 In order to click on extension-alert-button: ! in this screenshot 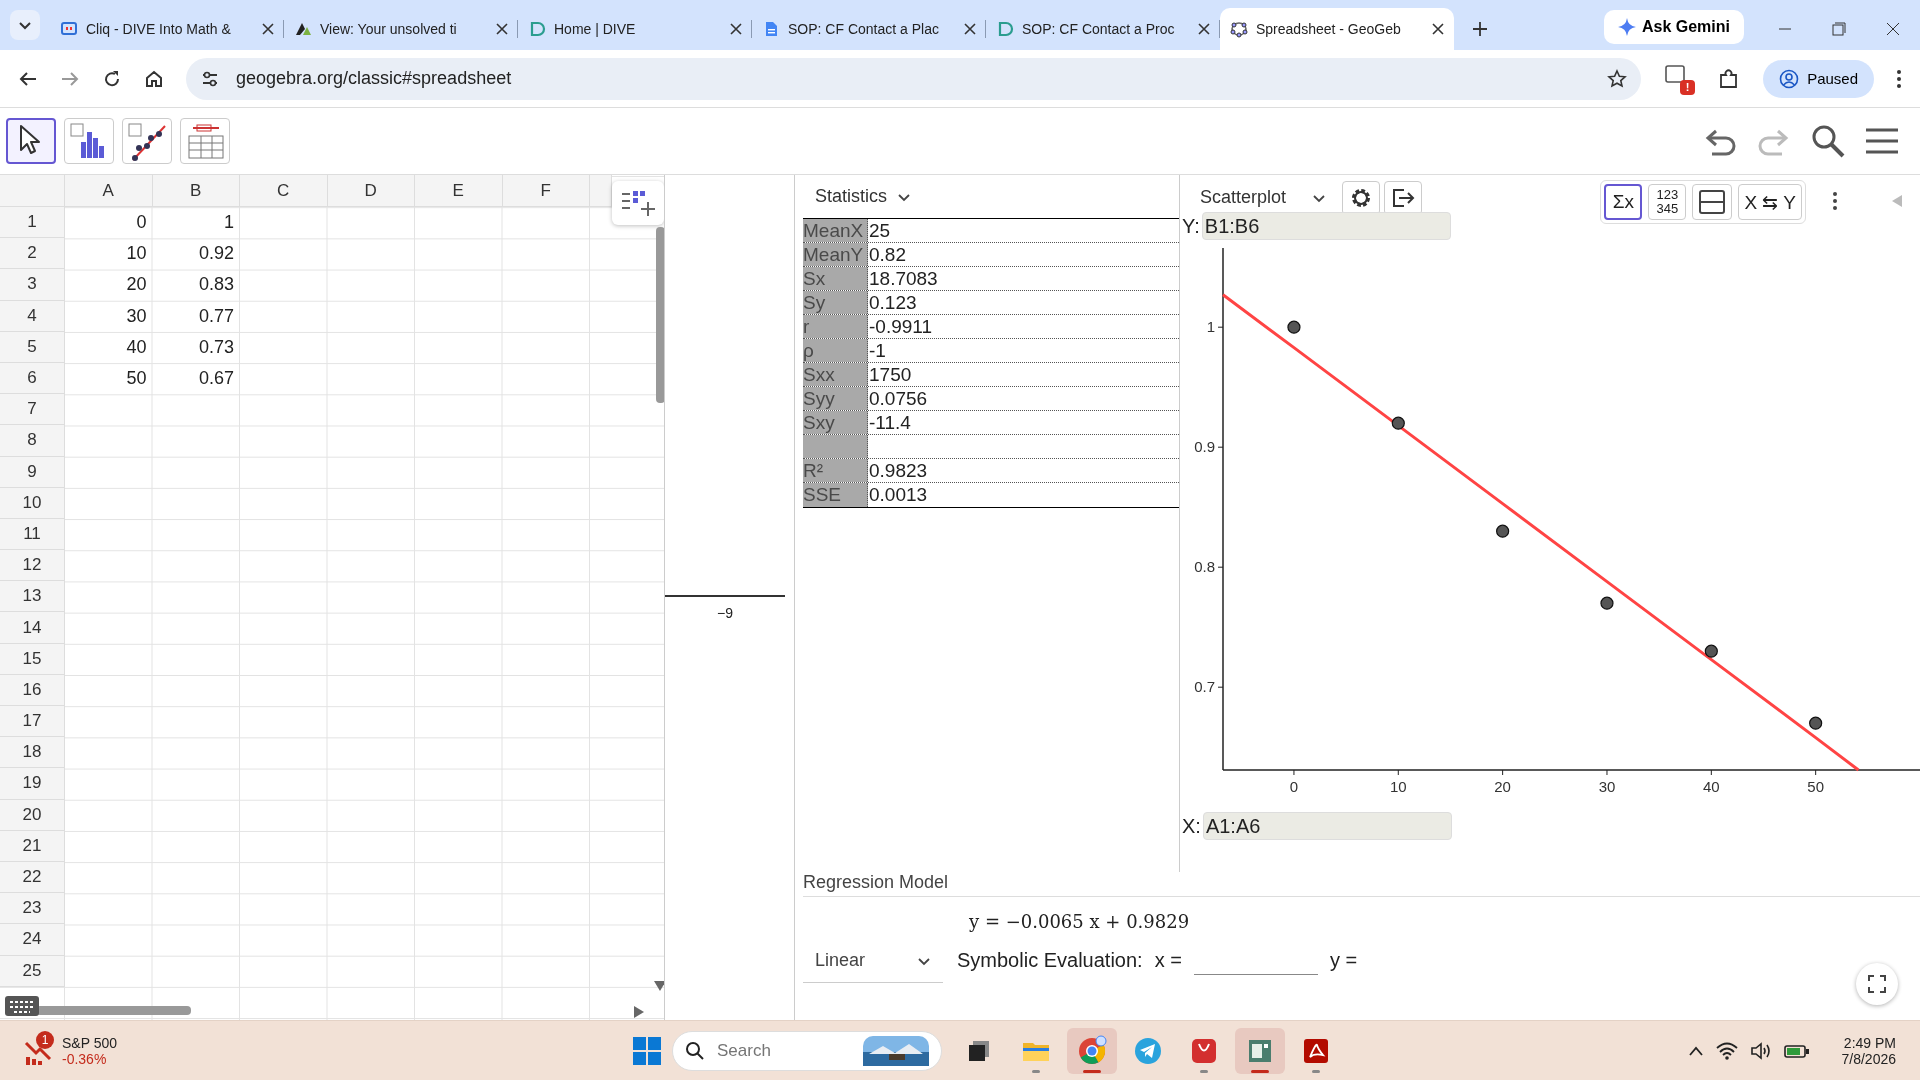, I will do `click(1679, 78)`.